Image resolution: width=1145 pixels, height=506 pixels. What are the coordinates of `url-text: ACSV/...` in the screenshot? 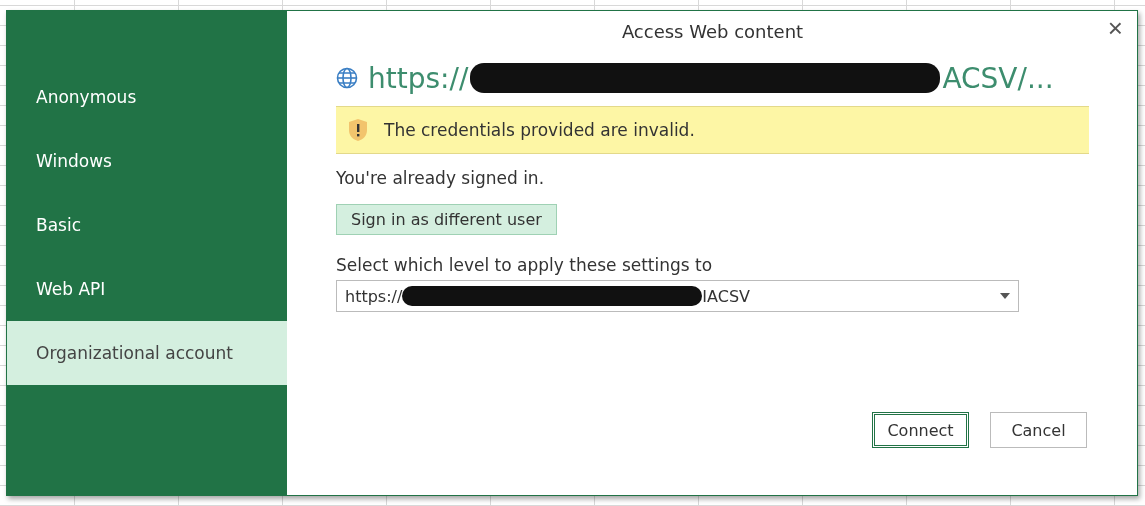 It's located at (998, 78).